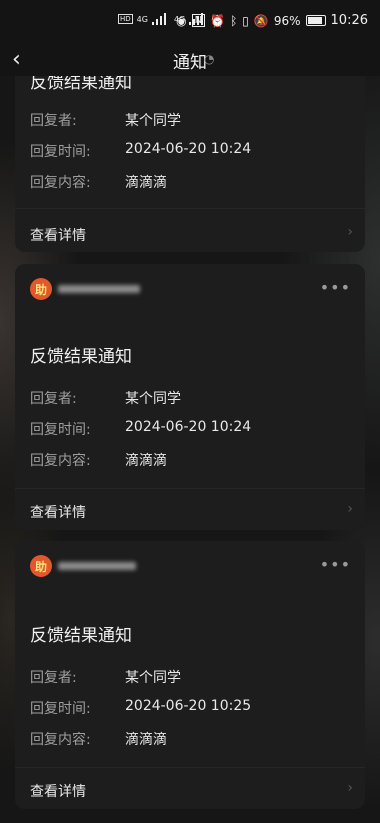 Image resolution: width=380 pixels, height=823 pixels. What do you see at coordinates (349, 20) in the screenshot?
I see `clock-time: 10:26` at bounding box center [349, 20].